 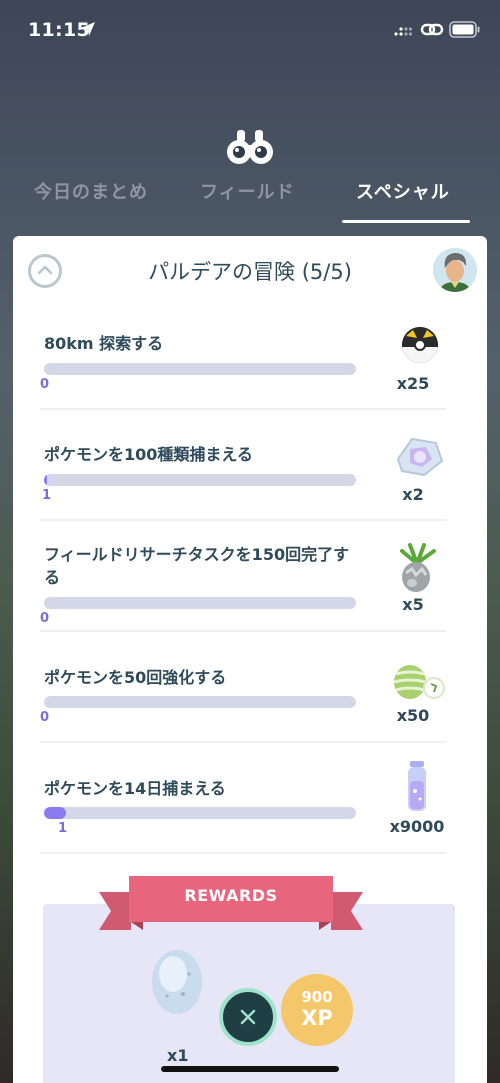 I want to click on task-row: ポケモンを14日捕まえる 1 x9000, so click(x=243, y=824).